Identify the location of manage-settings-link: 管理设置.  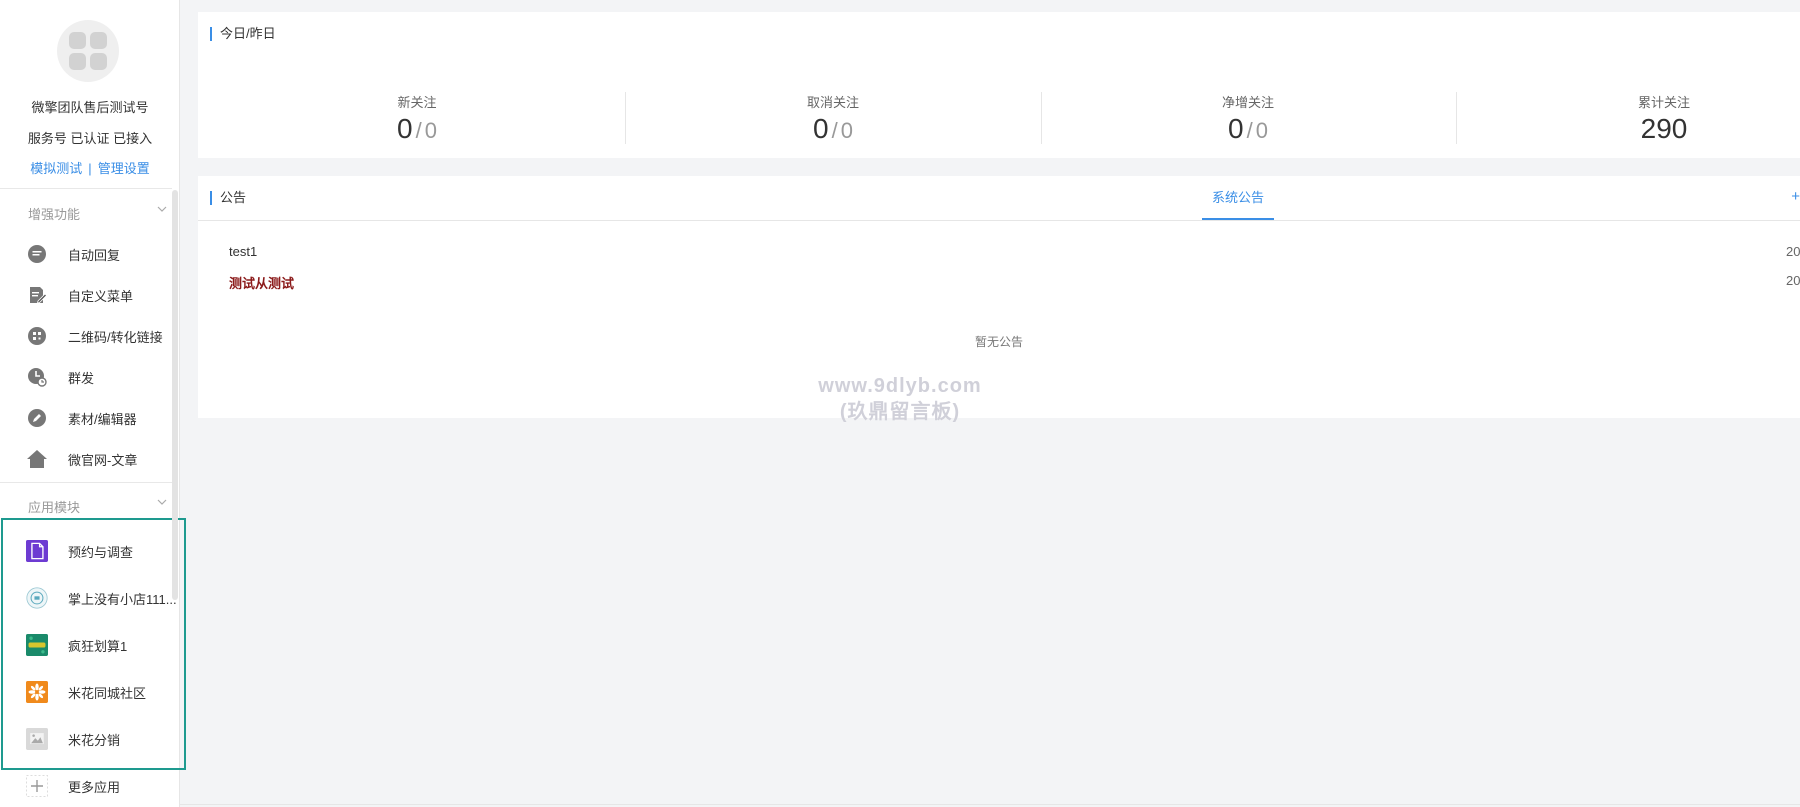
(124, 168).